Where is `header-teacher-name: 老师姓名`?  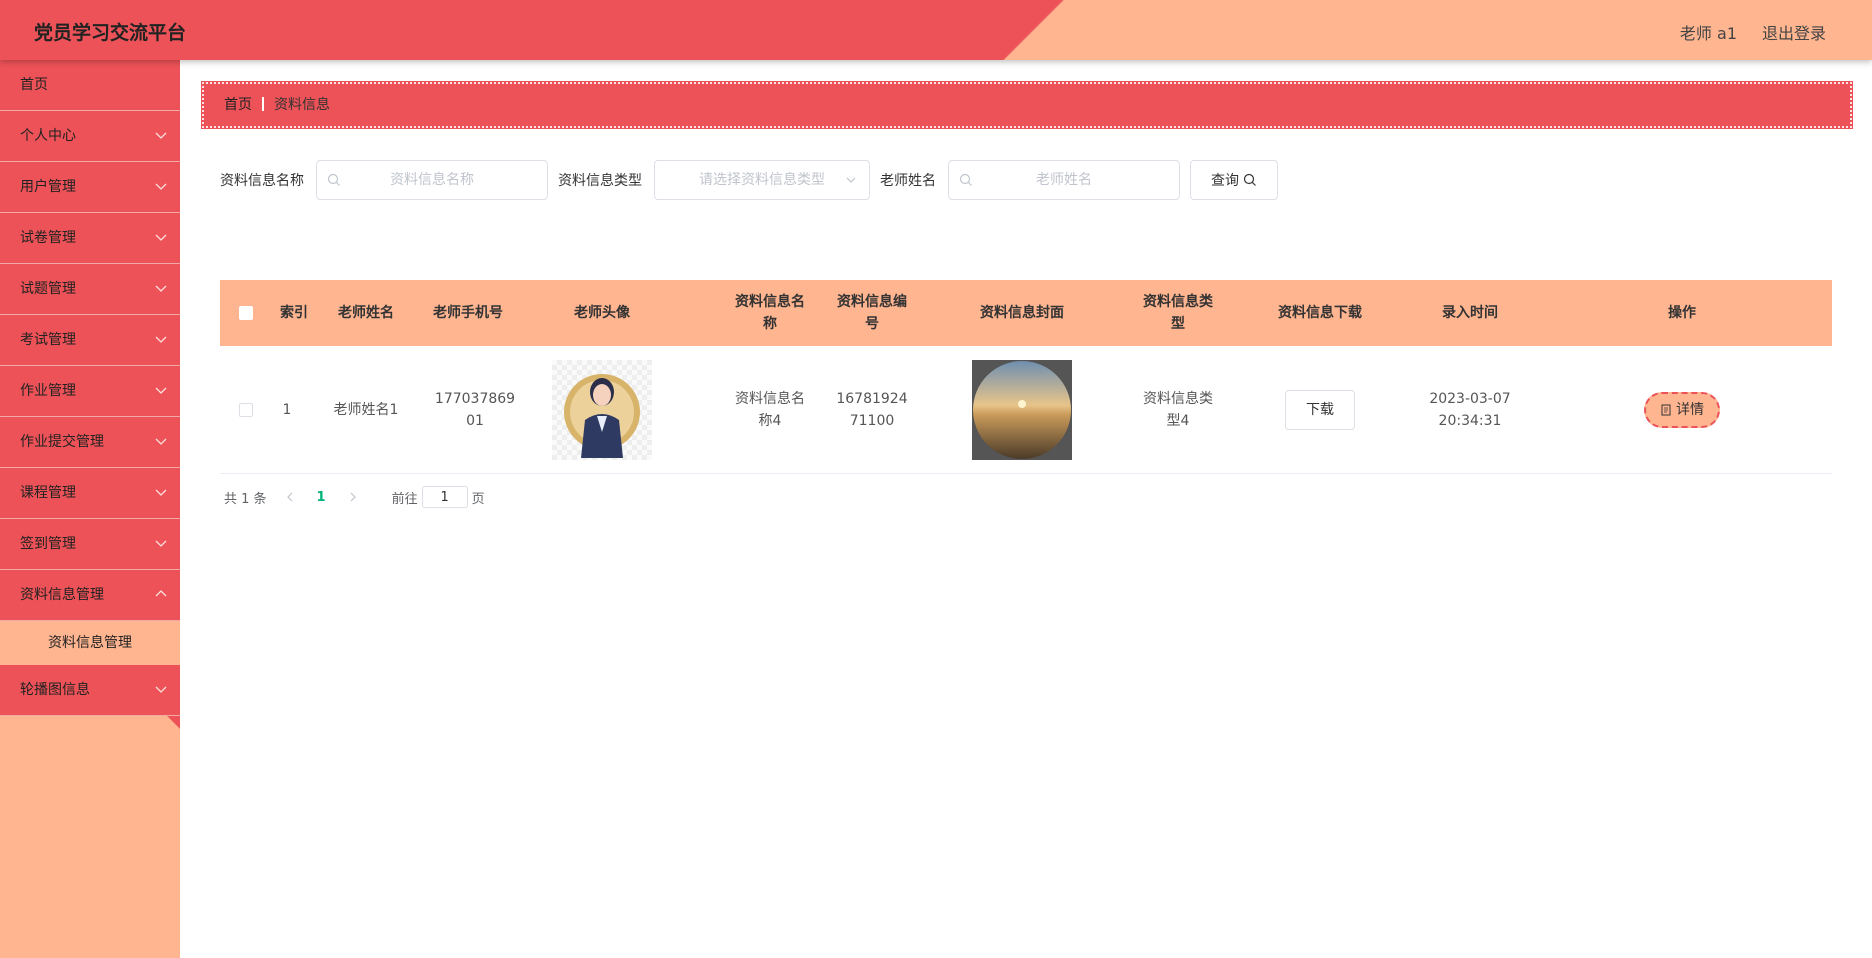 header-teacher-name: 老师姓名 is located at coordinates (366, 313).